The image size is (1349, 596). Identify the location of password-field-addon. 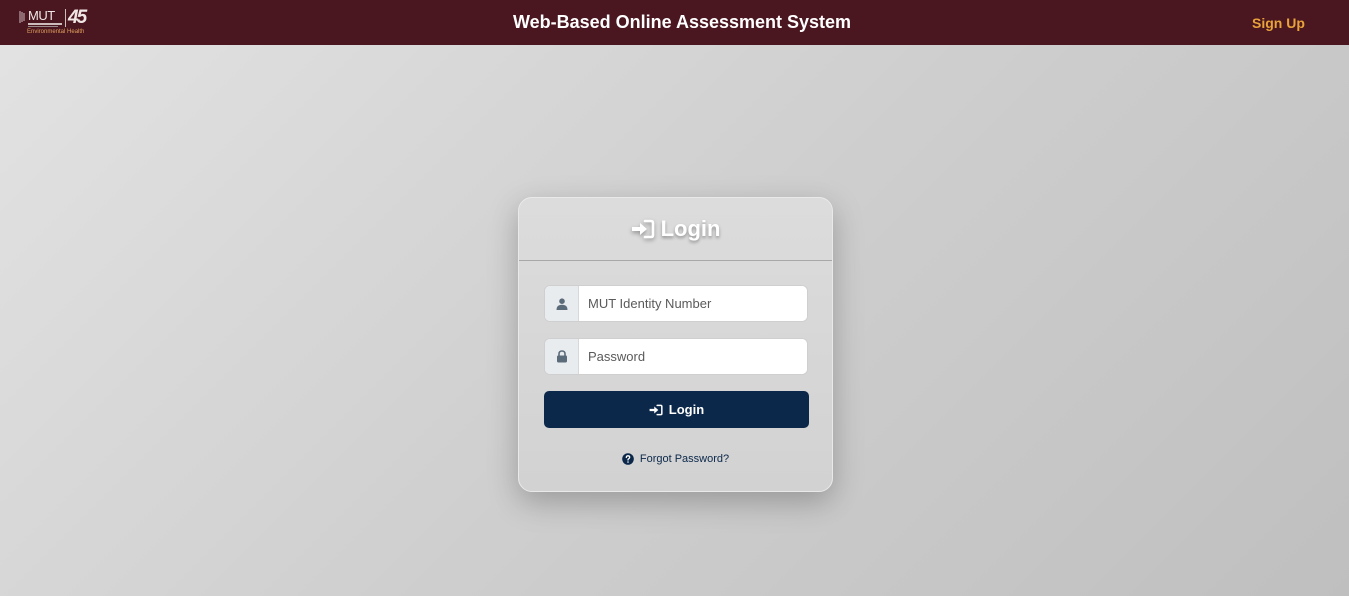
(562, 356).